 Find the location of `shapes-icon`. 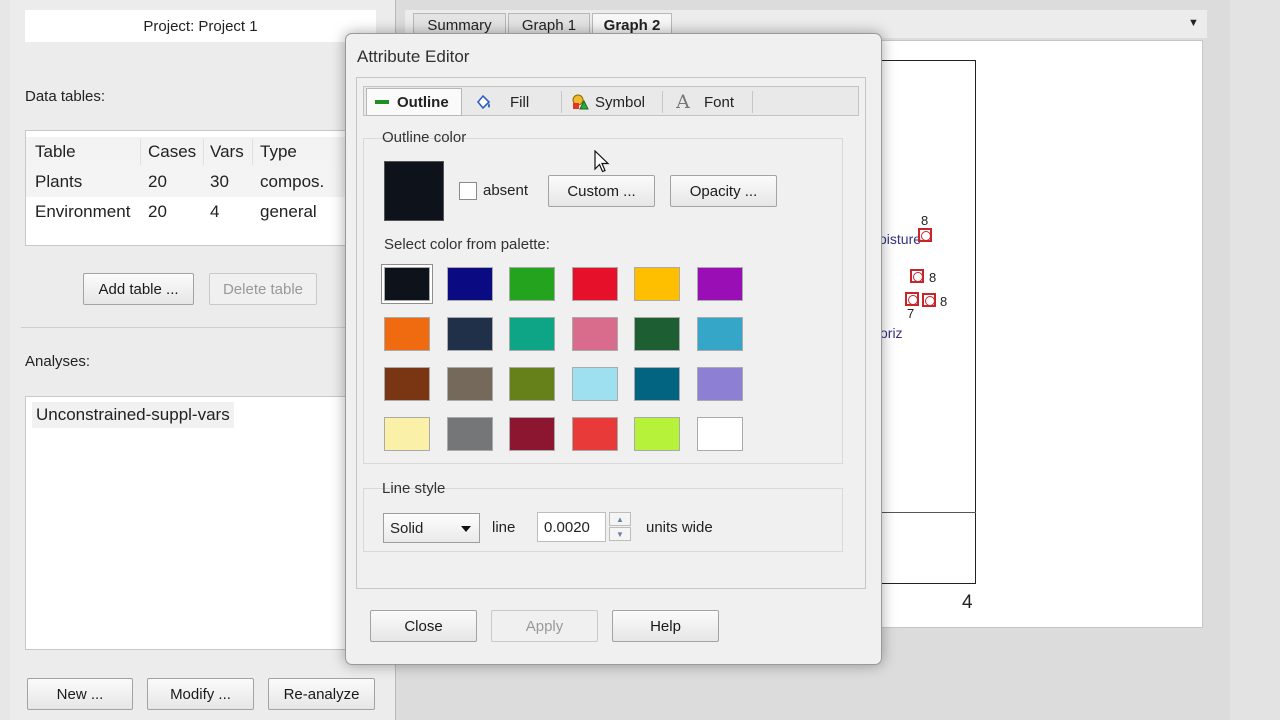

shapes-icon is located at coordinates (580, 102).